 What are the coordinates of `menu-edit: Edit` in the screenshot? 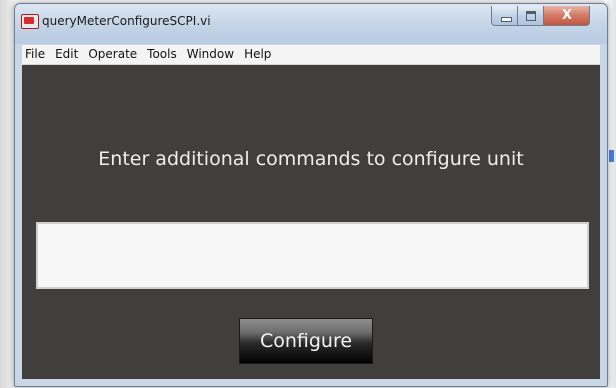 It's located at (66, 54).